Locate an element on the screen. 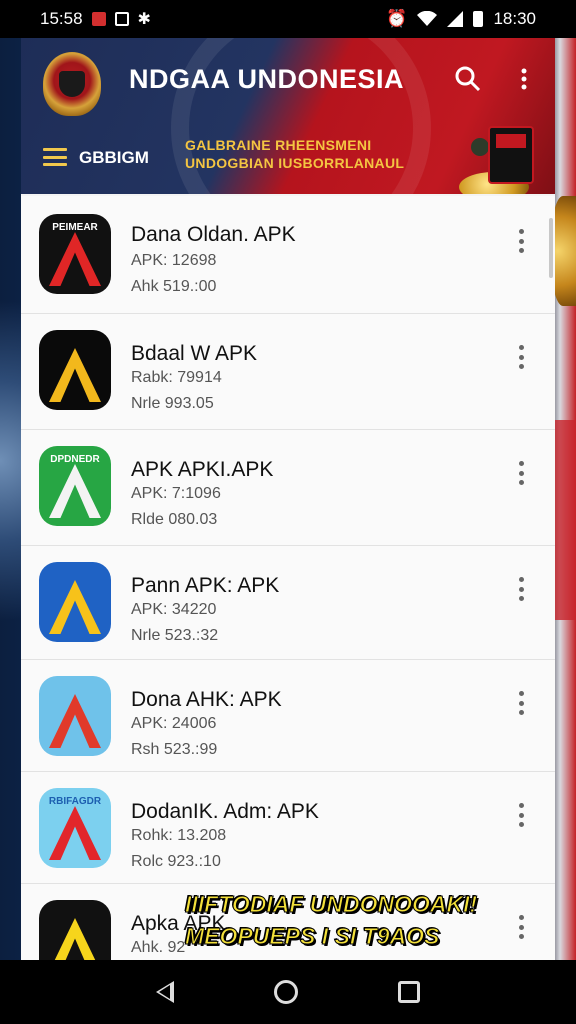 Image resolution: width=576 pixels, height=1024 pixels. hamburger-menu-icon is located at coordinates (55, 157).